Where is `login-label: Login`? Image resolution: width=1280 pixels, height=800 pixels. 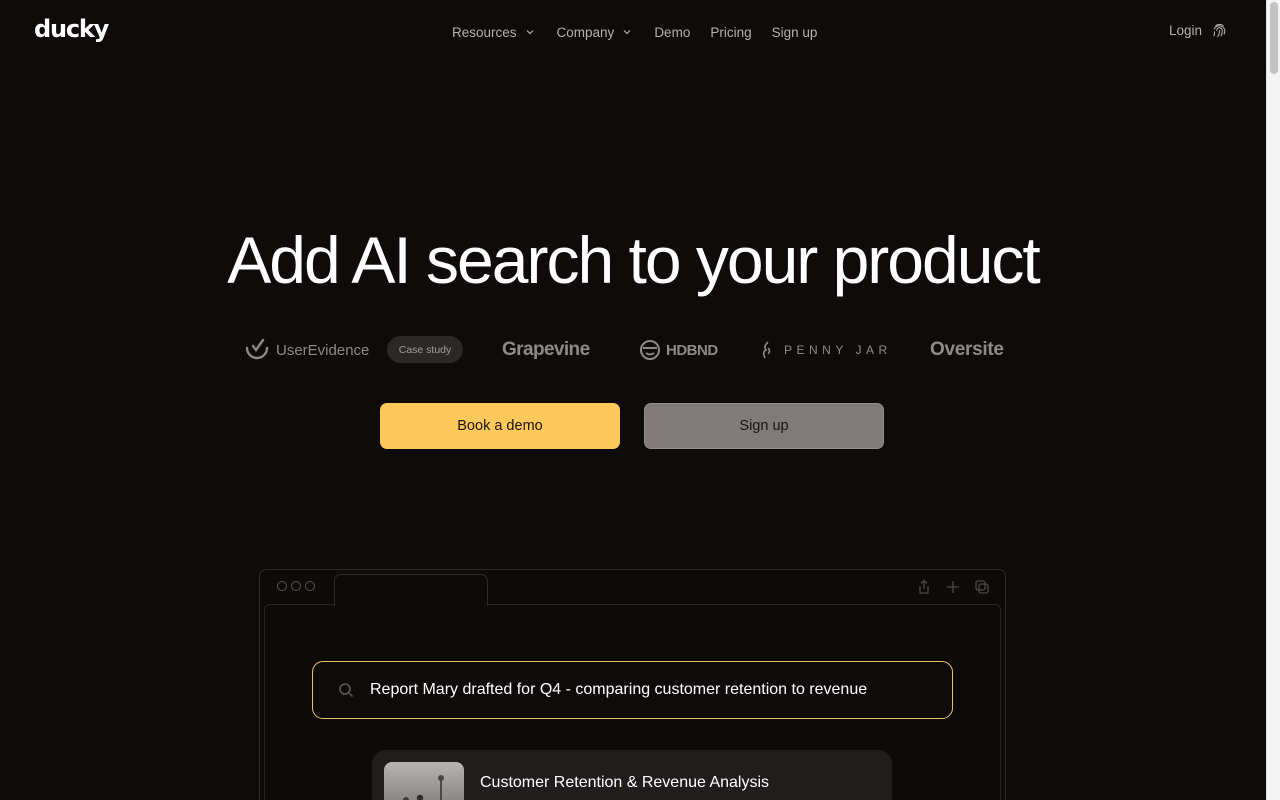 login-label: Login is located at coordinates (1186, 30).